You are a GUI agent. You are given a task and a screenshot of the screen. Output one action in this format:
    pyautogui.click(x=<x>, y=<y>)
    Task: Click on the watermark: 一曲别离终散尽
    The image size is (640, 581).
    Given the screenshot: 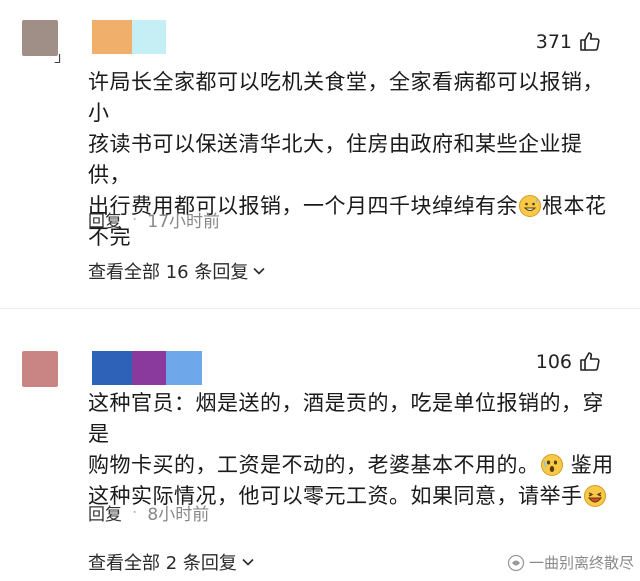 What is the action you would take?
    pyautogui.click(x=570, y=562)
    